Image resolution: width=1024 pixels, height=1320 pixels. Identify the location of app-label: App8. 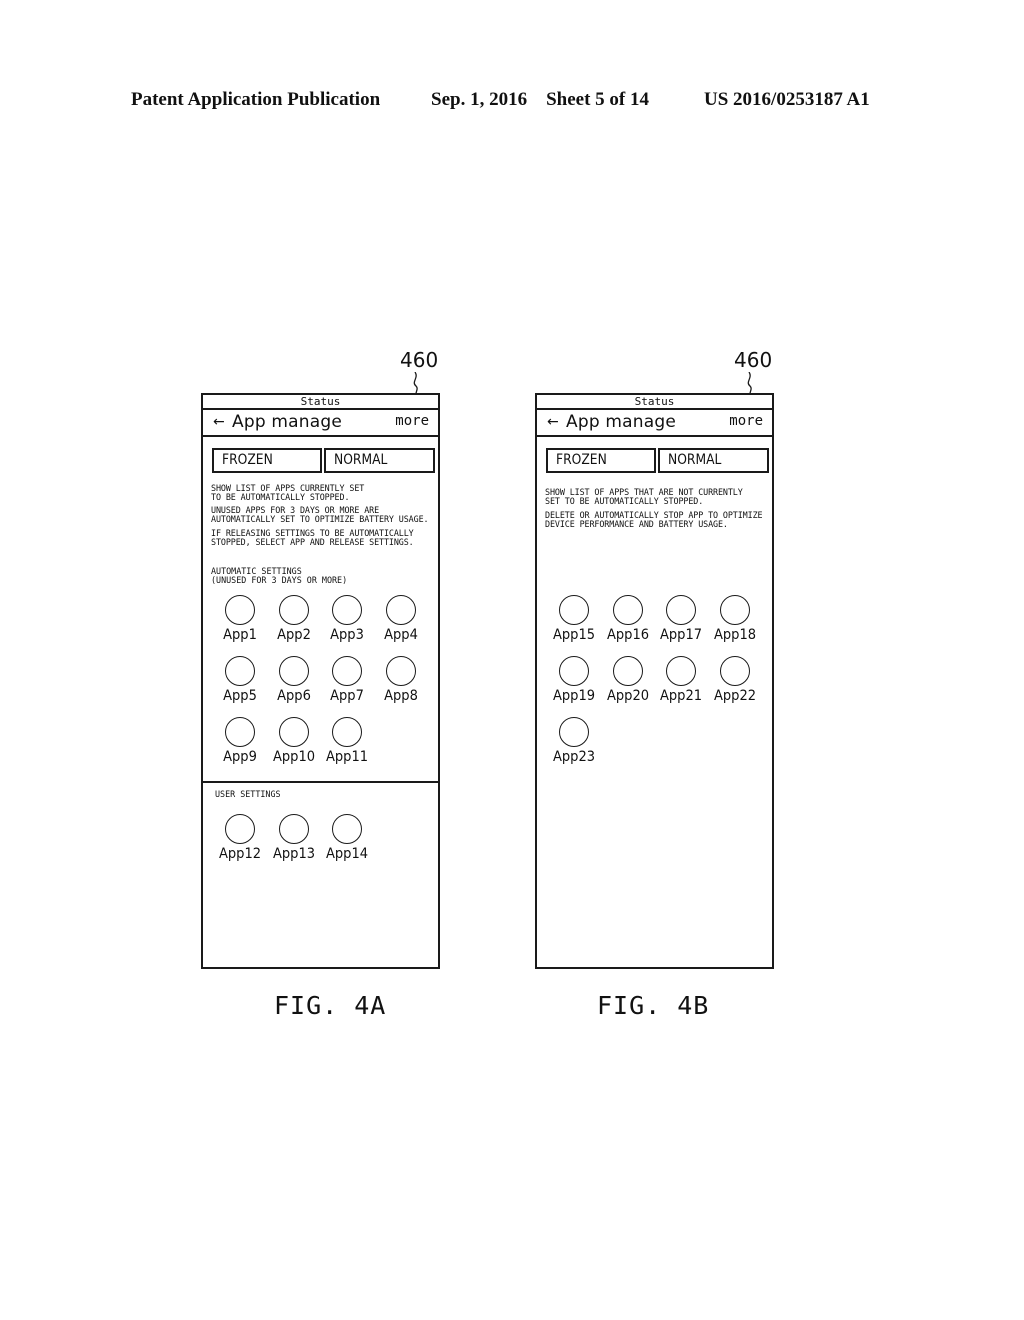
(400, 696).